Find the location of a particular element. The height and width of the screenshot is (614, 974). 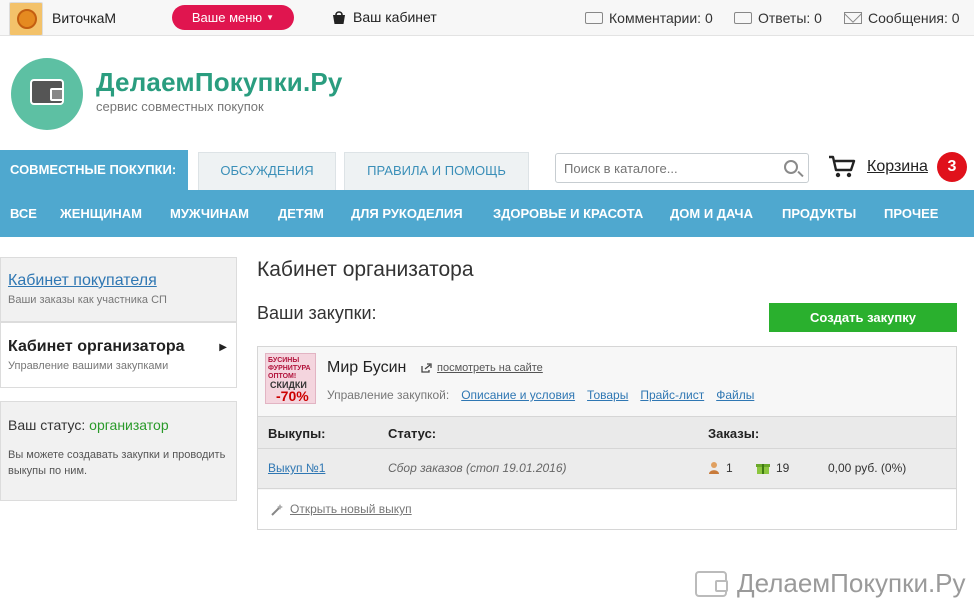

site-logo is located at coordinates (47, 94).